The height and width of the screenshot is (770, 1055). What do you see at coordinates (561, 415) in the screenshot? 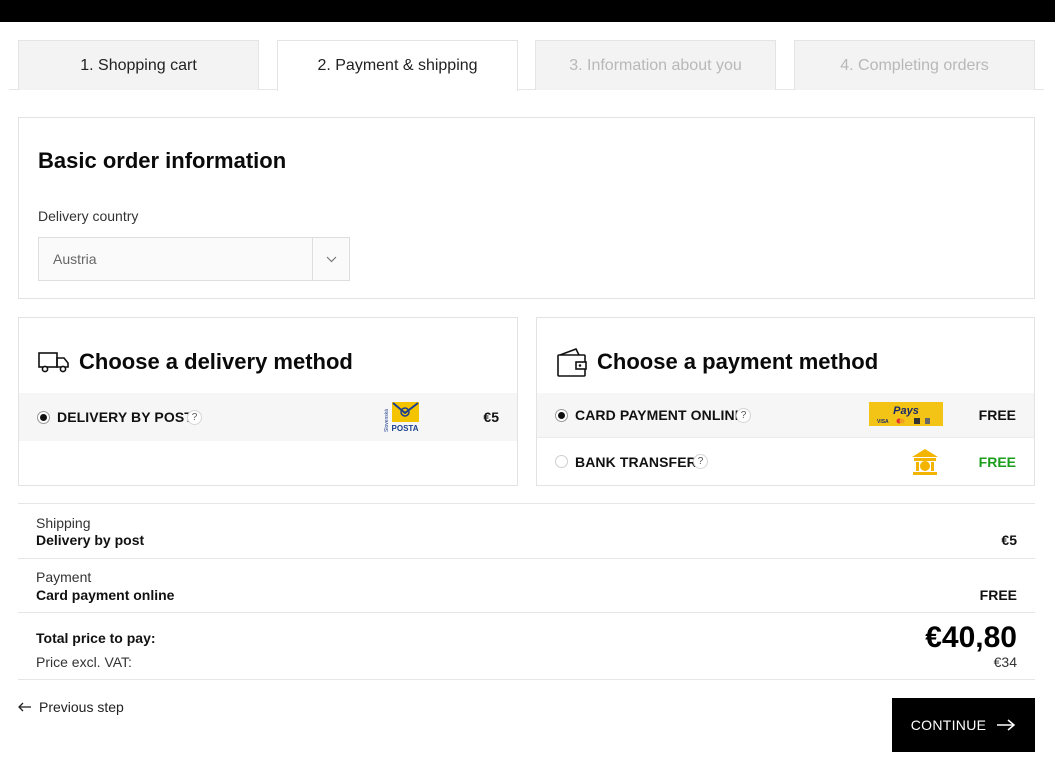
I see `card-payment-radio` at bounding box center [561, 415].